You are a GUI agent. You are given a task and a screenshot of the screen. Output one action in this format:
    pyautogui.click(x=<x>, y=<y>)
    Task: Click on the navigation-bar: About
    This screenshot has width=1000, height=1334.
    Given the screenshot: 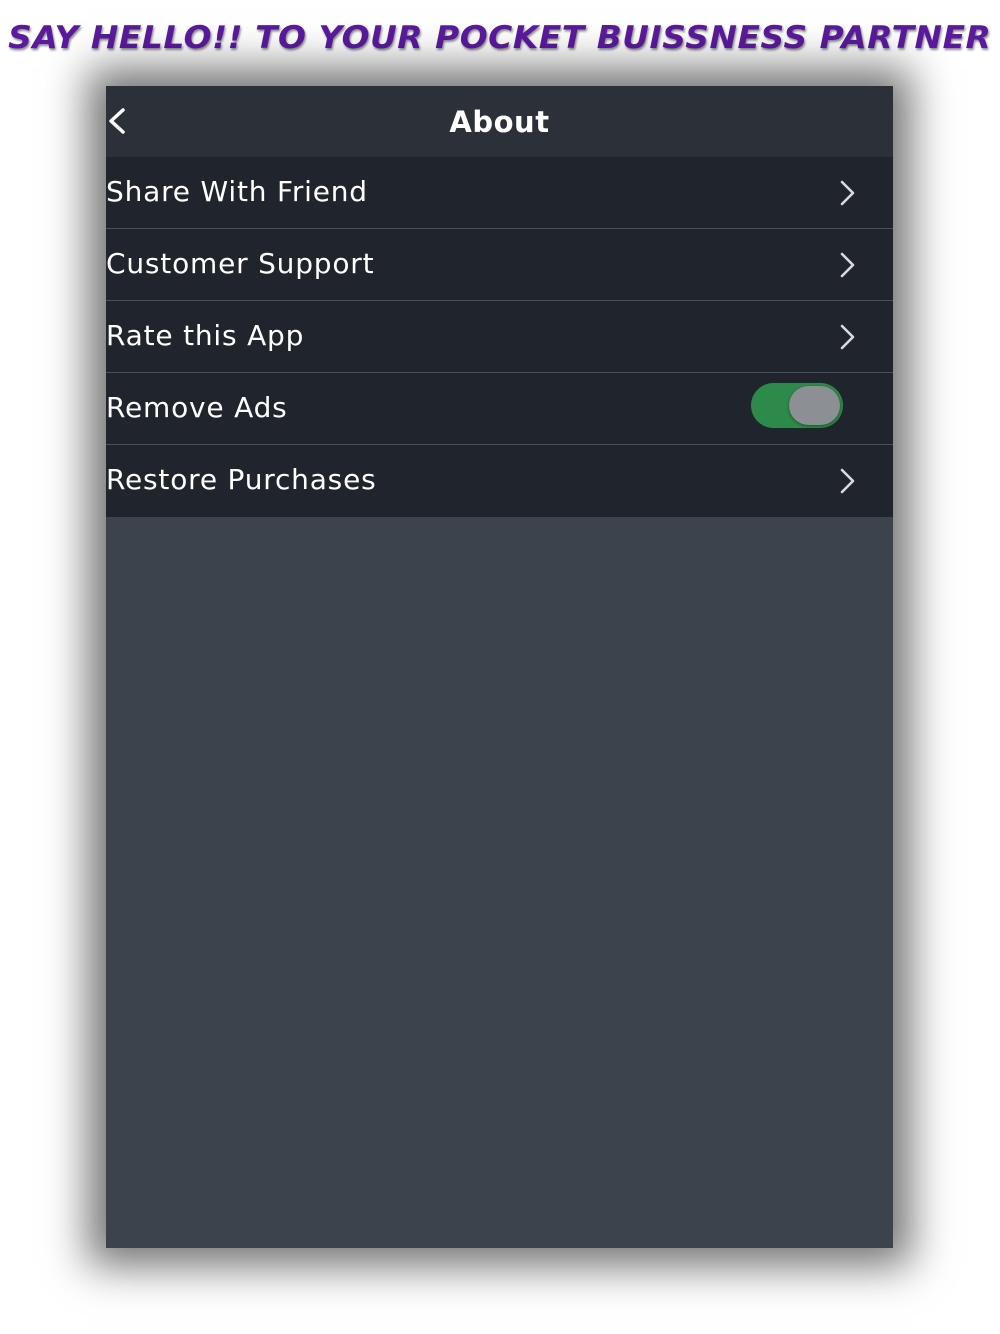 What is the action you would take?
    pyautogui.click(x=499, y=121)
    